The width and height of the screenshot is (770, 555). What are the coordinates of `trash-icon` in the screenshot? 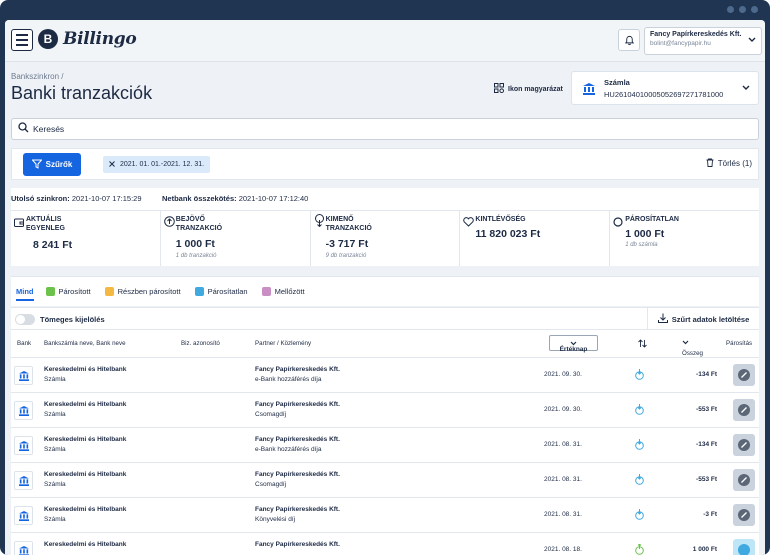 It's located at (710, 163).